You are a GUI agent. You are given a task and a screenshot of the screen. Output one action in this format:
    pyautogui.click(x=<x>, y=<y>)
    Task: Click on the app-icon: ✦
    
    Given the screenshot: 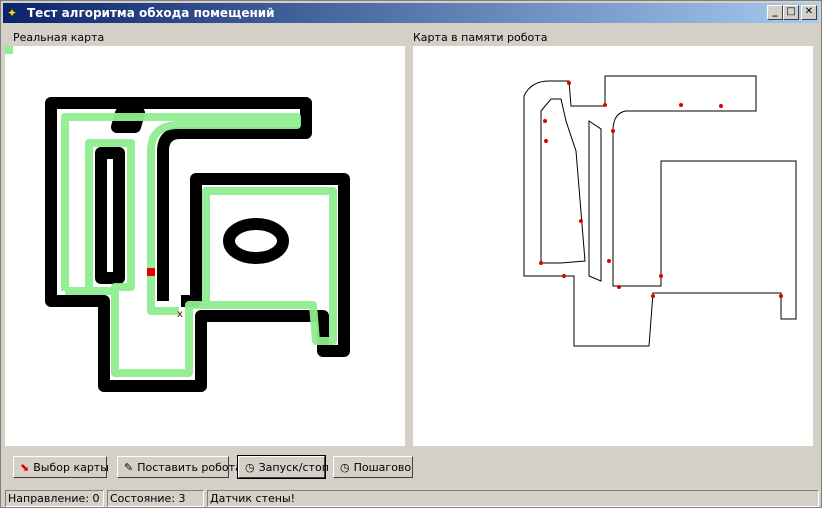 What is the action you would take?
    pyautogui.click(x=12, y=13)
    